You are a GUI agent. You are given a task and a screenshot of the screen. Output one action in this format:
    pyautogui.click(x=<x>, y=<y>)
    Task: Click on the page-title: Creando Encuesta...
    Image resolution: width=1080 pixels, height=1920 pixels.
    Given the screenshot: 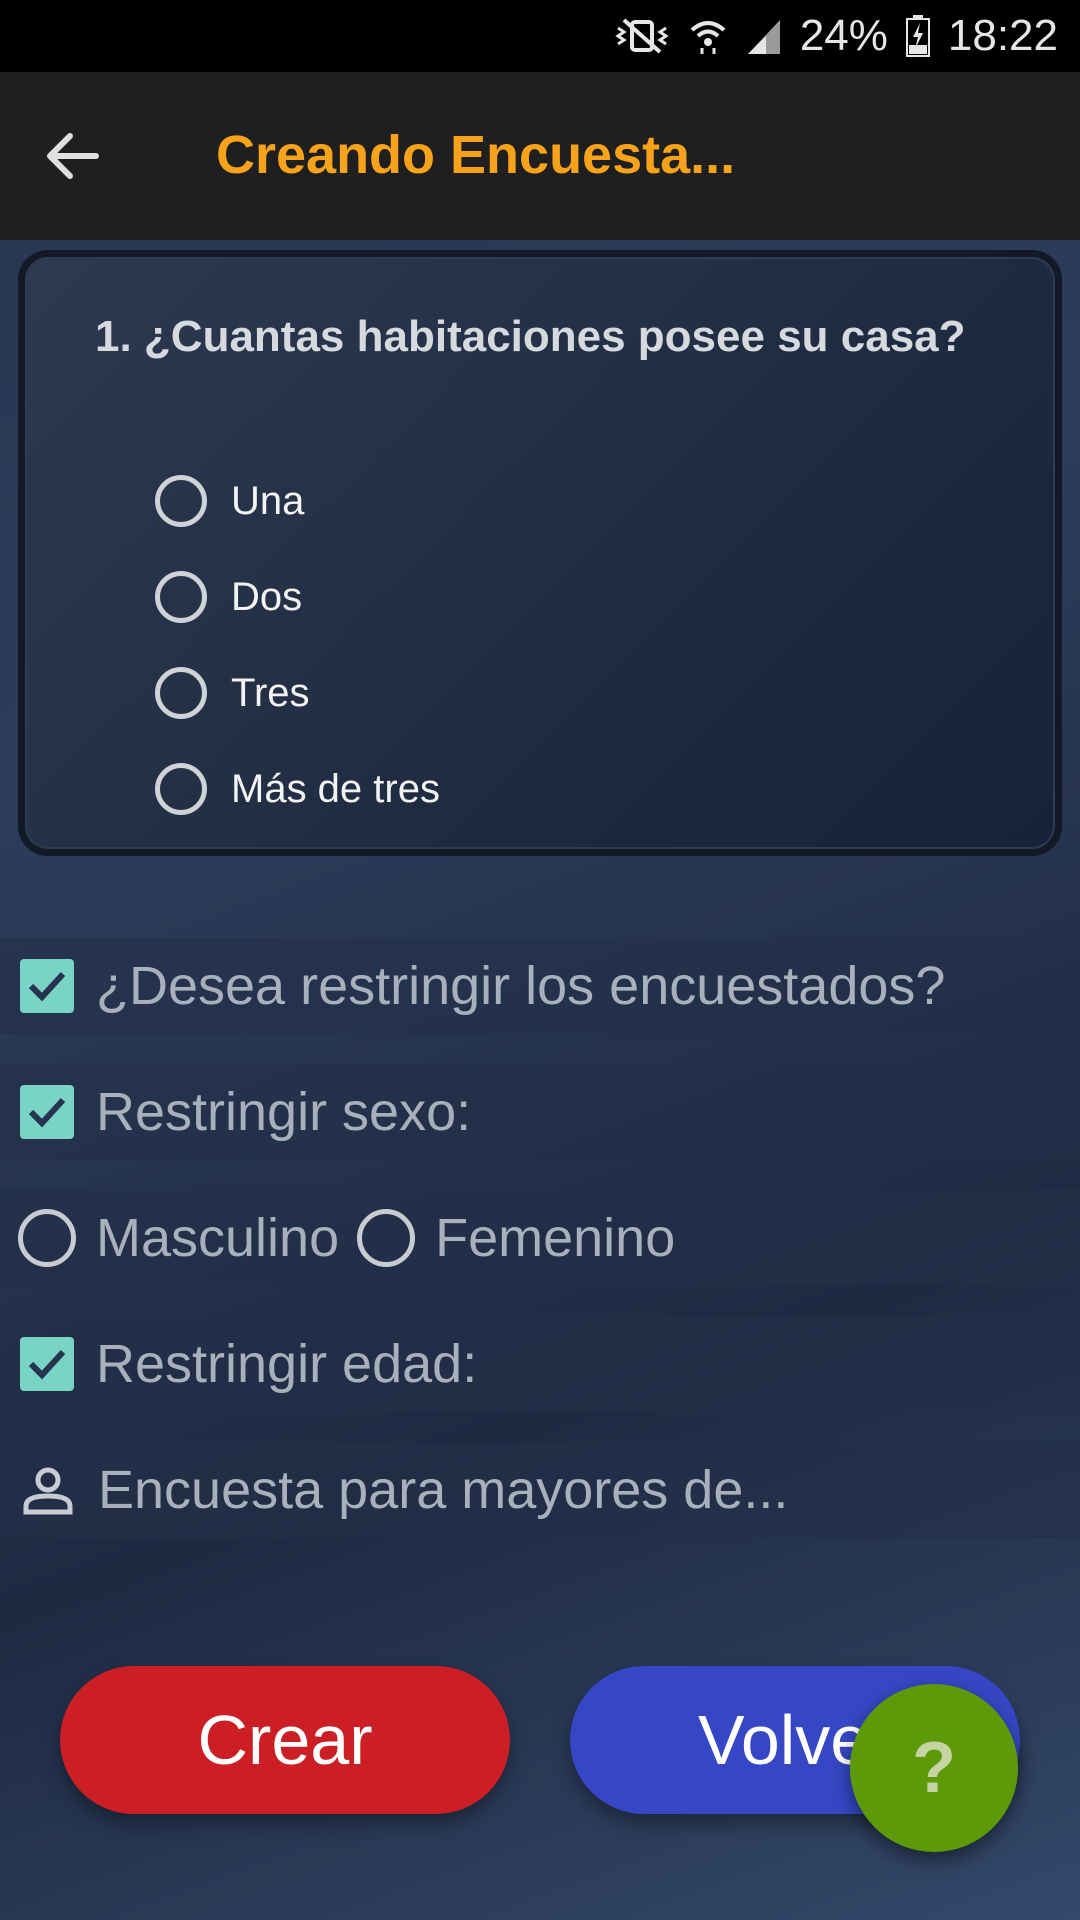 What is the action you would take?
    pyautogui.click(x=476, y=155)
    